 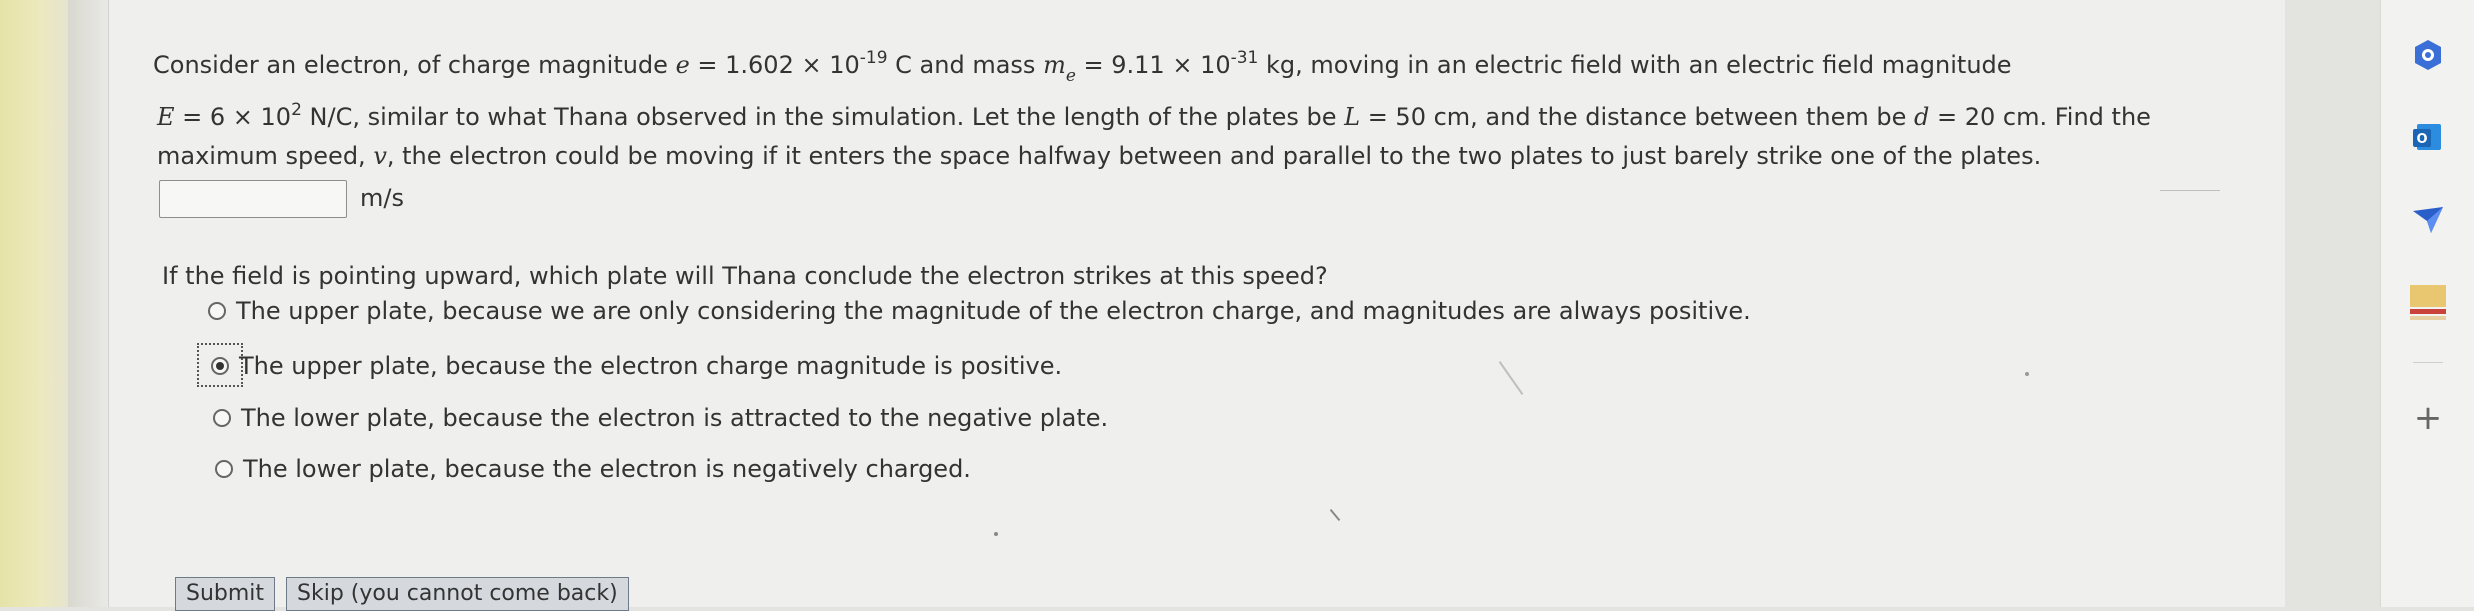 I want to click on send-icon, so click(x=2428, y=222).